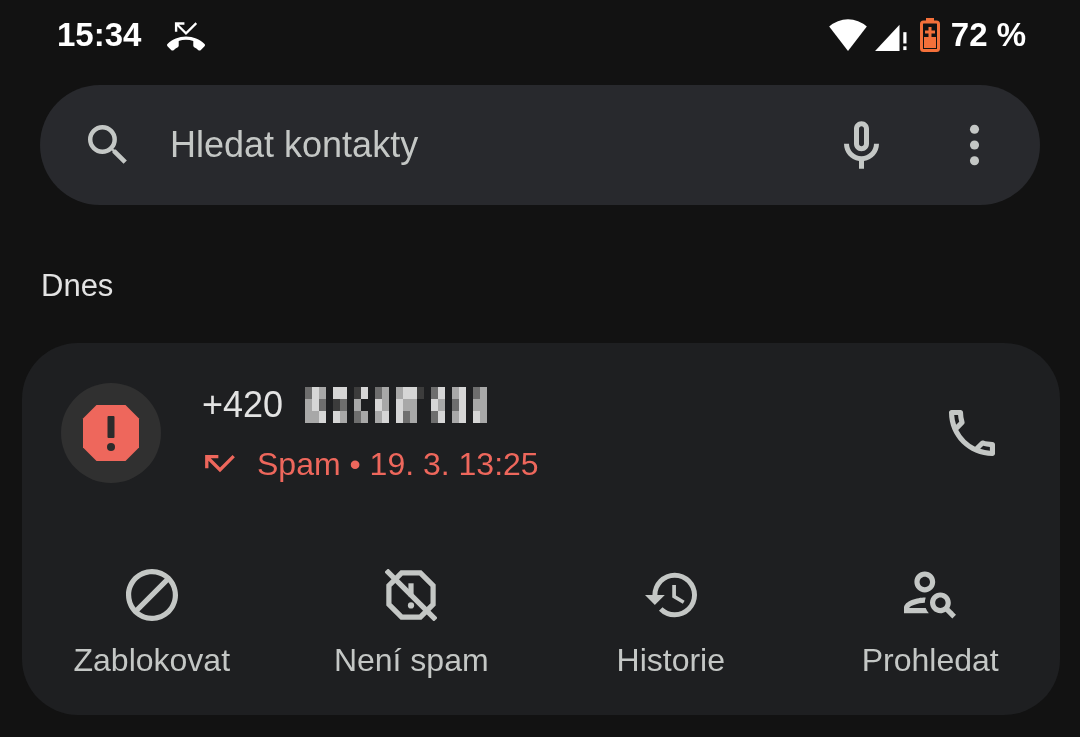 This screenshot has width=1080, height=737. Describe the element at coordinates (671, 624) in the screenshot. I see `action-button: Historie` at that location.